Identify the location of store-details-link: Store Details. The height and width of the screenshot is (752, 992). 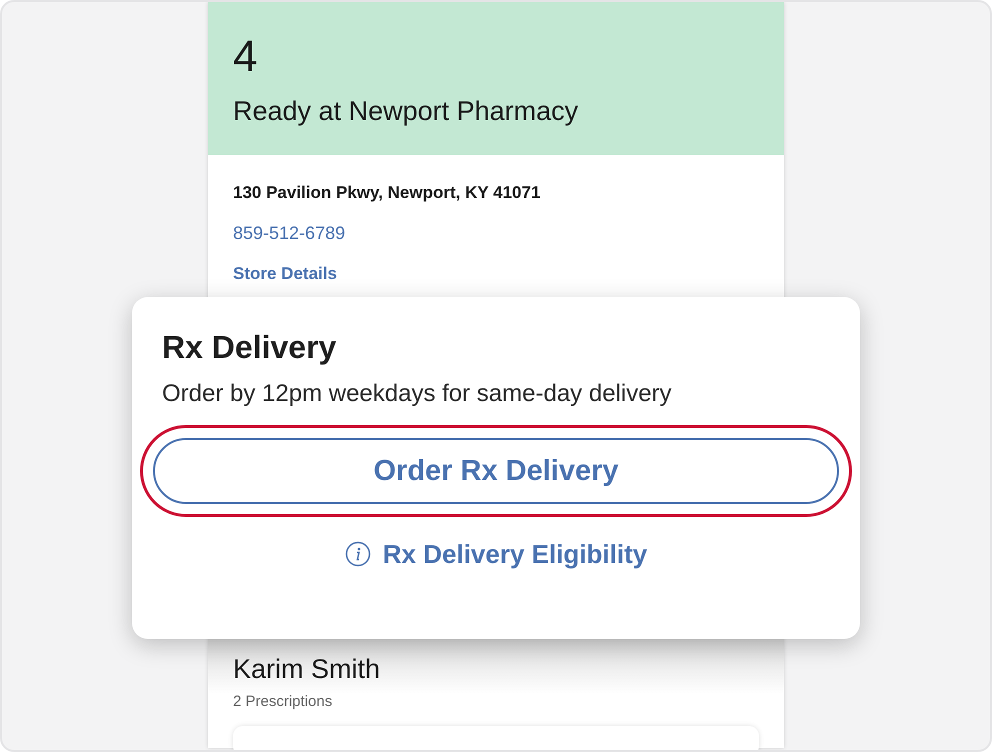
(285, 274).